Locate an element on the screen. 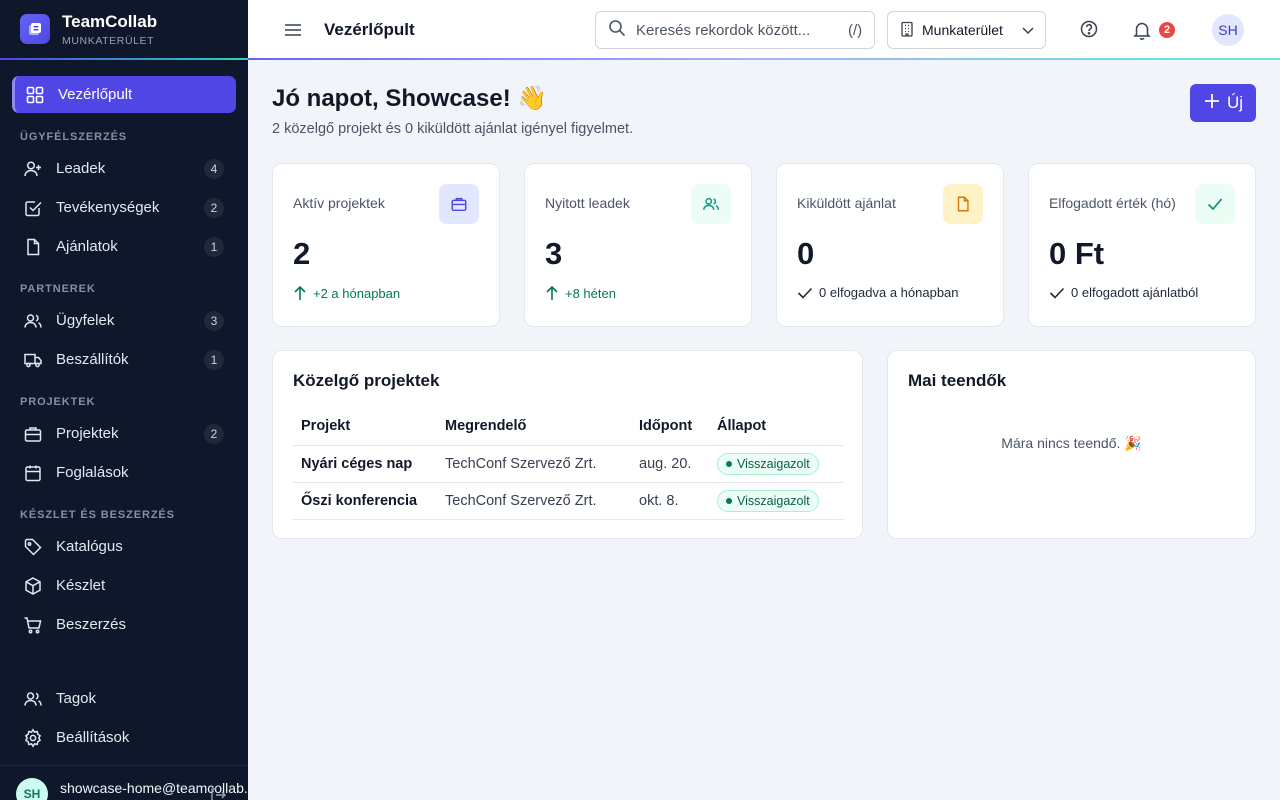 This screenshot has height=800, width=1280. bell-icon is located at coordinates (1142, 32).